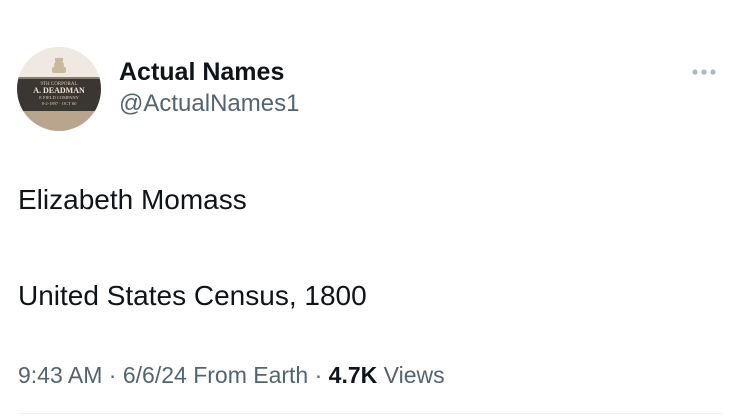 The height and width of the screenshot is (417, 740). Describe the element at coordinates (414, 375) in the screenshot. I see `views-label: Views` at that location.